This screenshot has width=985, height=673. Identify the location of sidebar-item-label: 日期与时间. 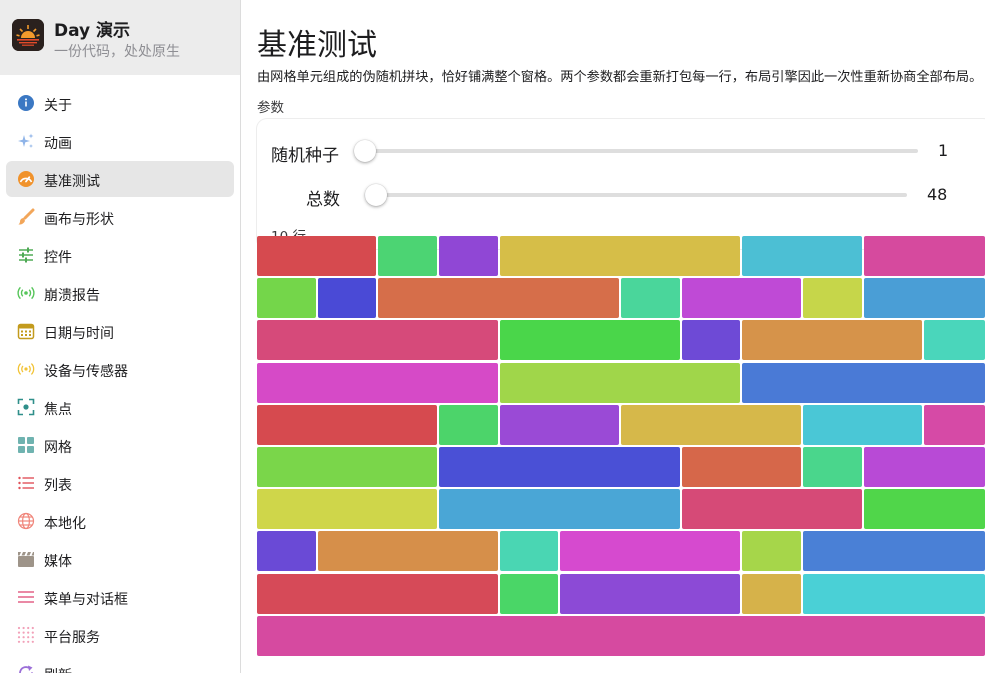
(79, 334).